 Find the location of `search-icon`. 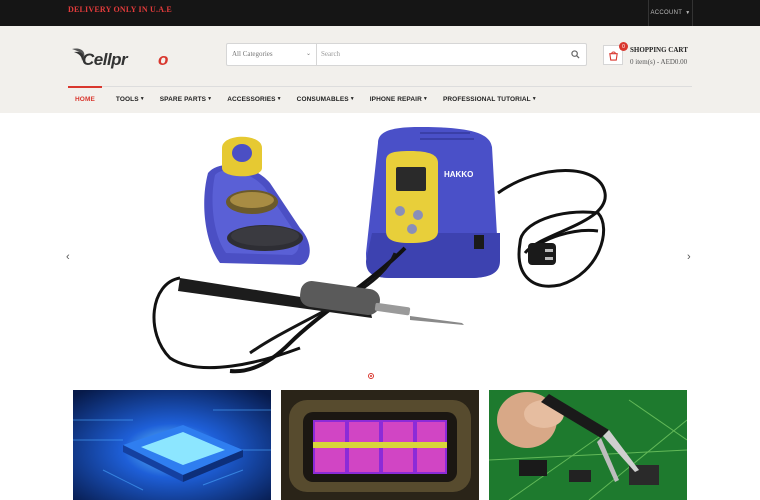

search-icon is located at coordinates (575, 54).